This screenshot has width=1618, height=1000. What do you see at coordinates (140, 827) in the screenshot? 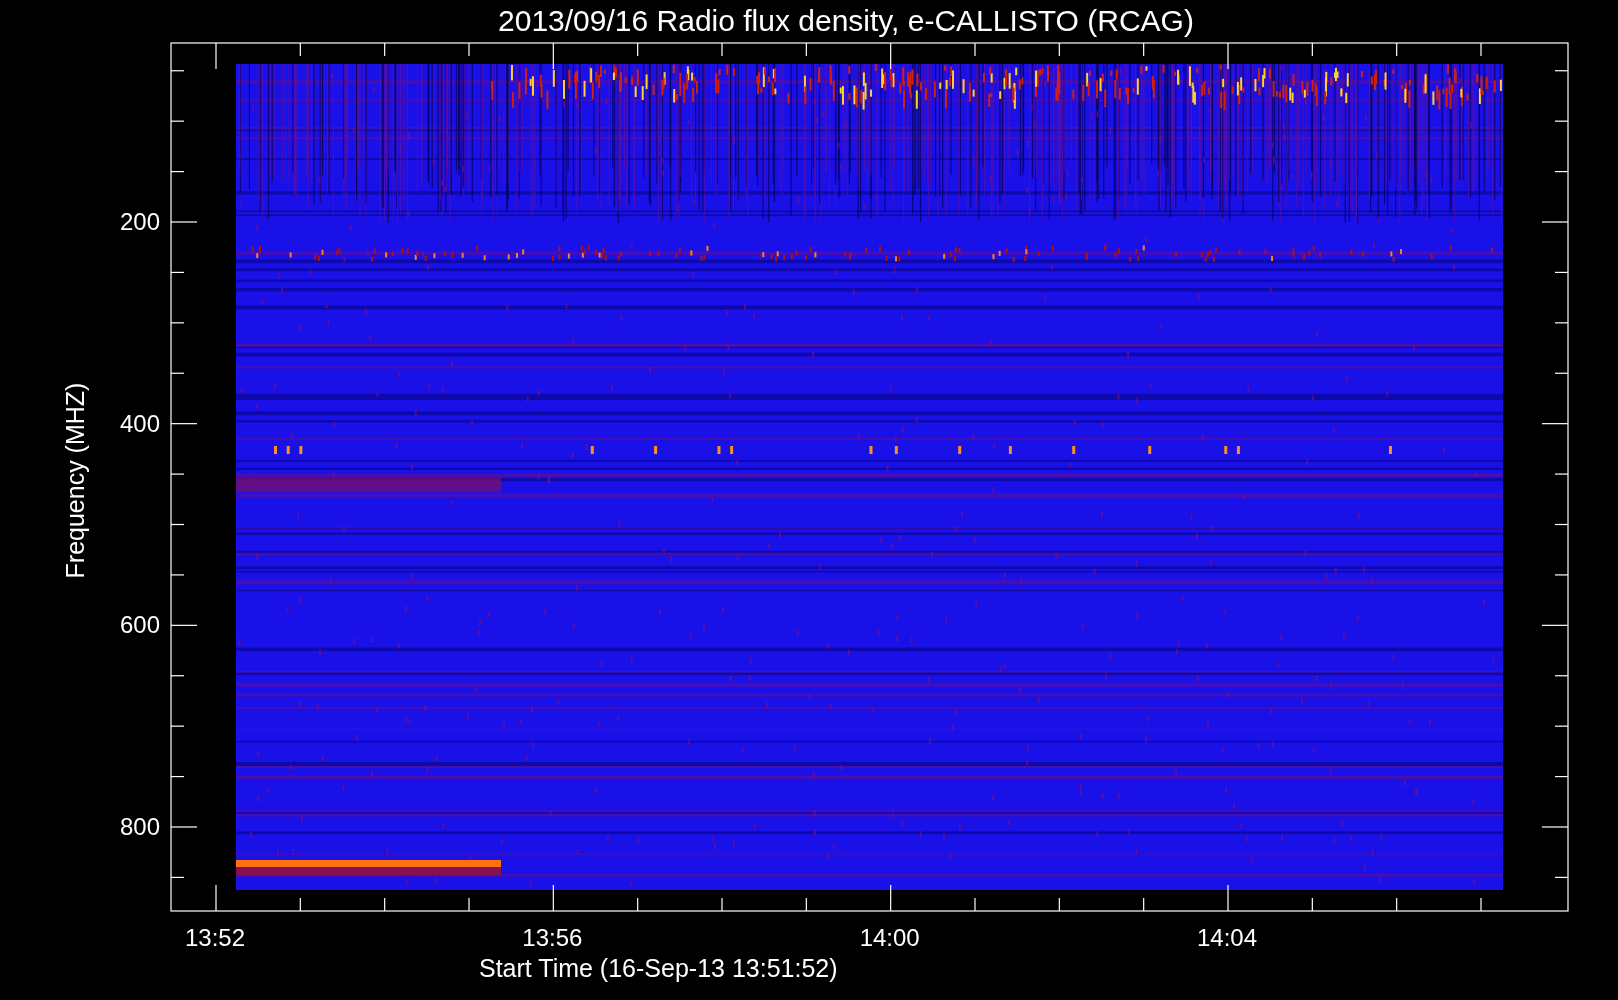
I see `y-tick-label: 800` at bounding box center [140, 827].